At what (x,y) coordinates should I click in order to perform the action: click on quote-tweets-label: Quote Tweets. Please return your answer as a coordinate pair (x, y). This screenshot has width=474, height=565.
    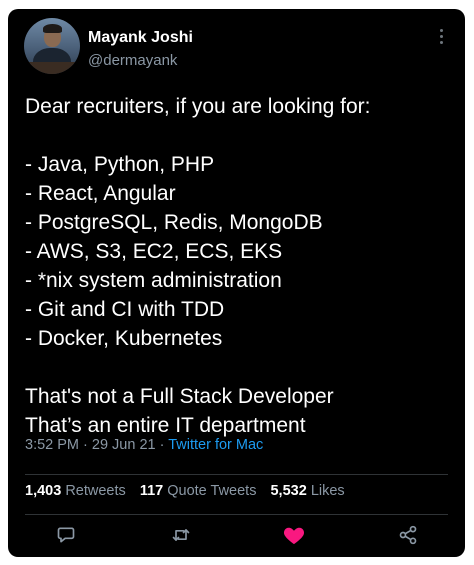
    Looking at the image, I should click on (212, 491).